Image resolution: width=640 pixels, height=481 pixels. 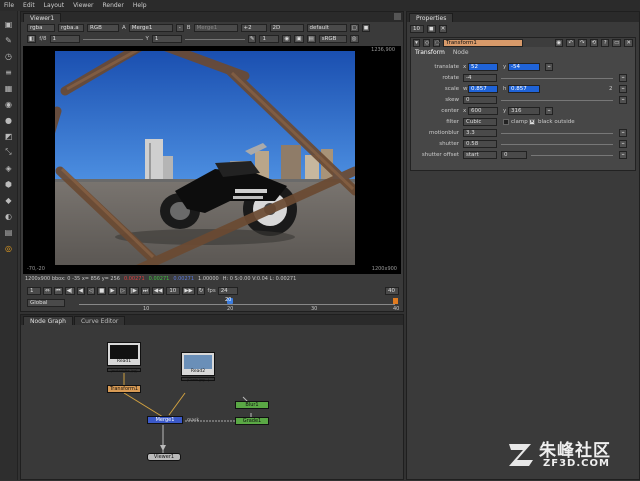 I want to click on center-x-field: 600, so click(x=483, y=111).